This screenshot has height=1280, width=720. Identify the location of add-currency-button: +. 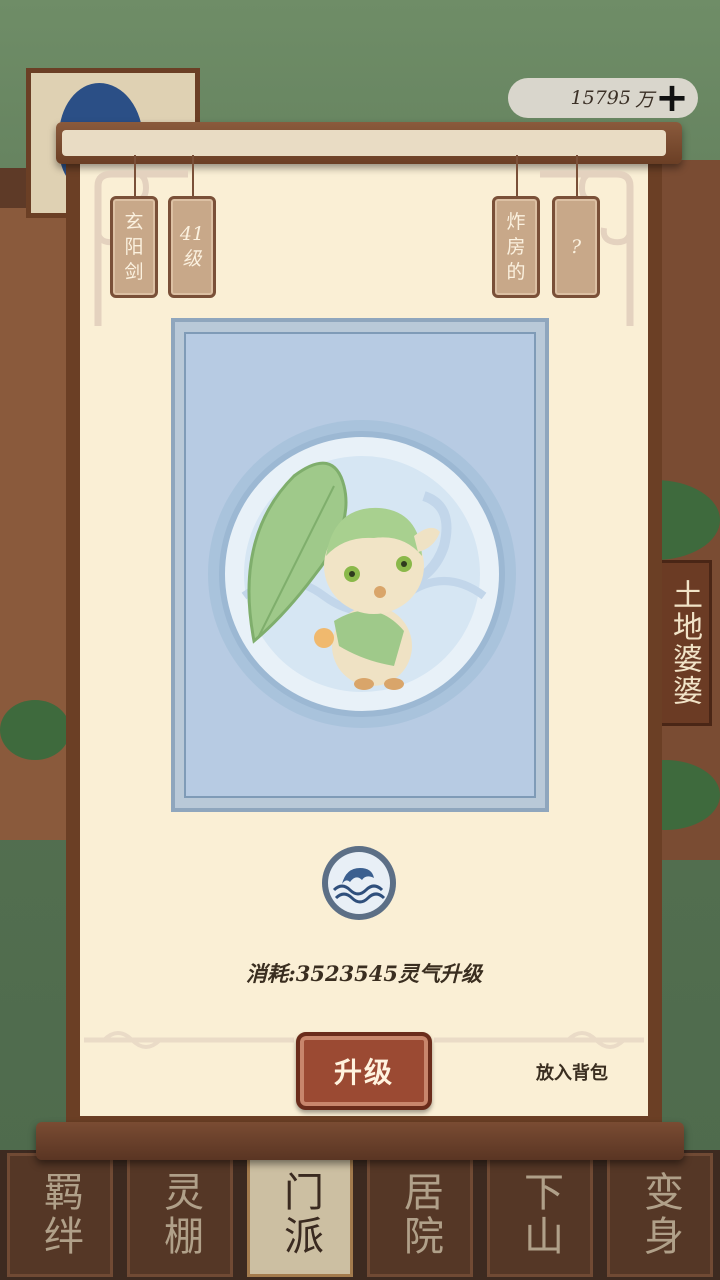
(672, 98).